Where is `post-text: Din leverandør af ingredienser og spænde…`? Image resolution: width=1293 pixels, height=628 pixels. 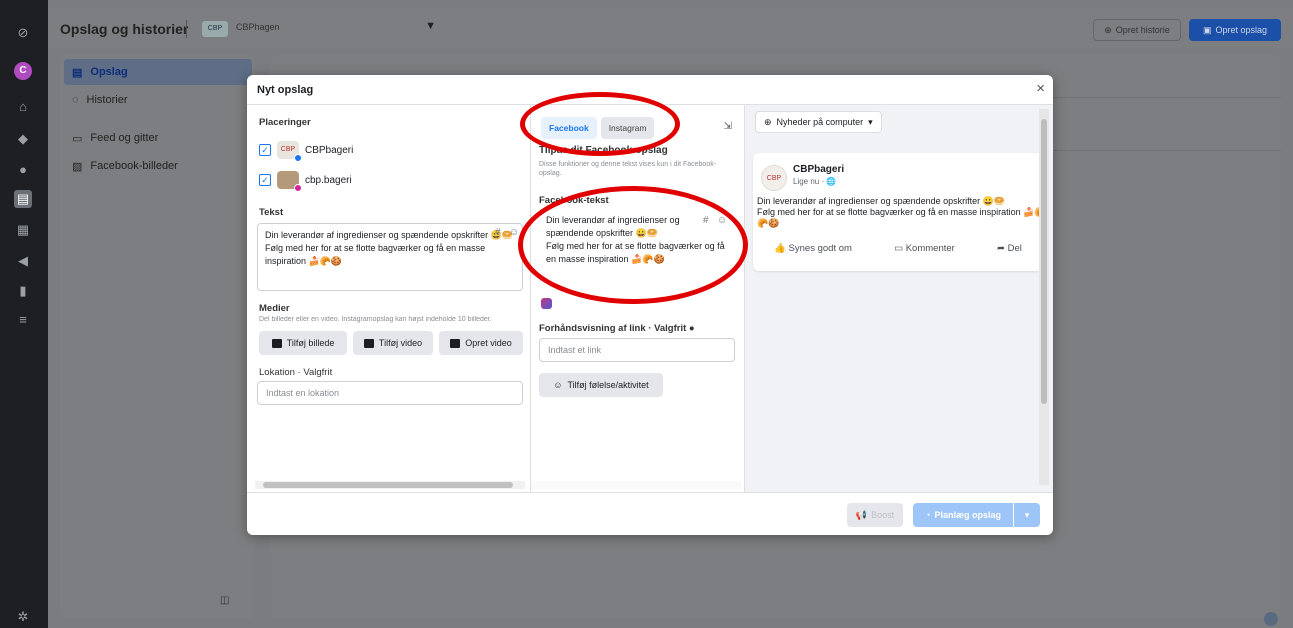 post-text: Din leverandør af ingredienser og spænde… is located at coordinates (900, 212).